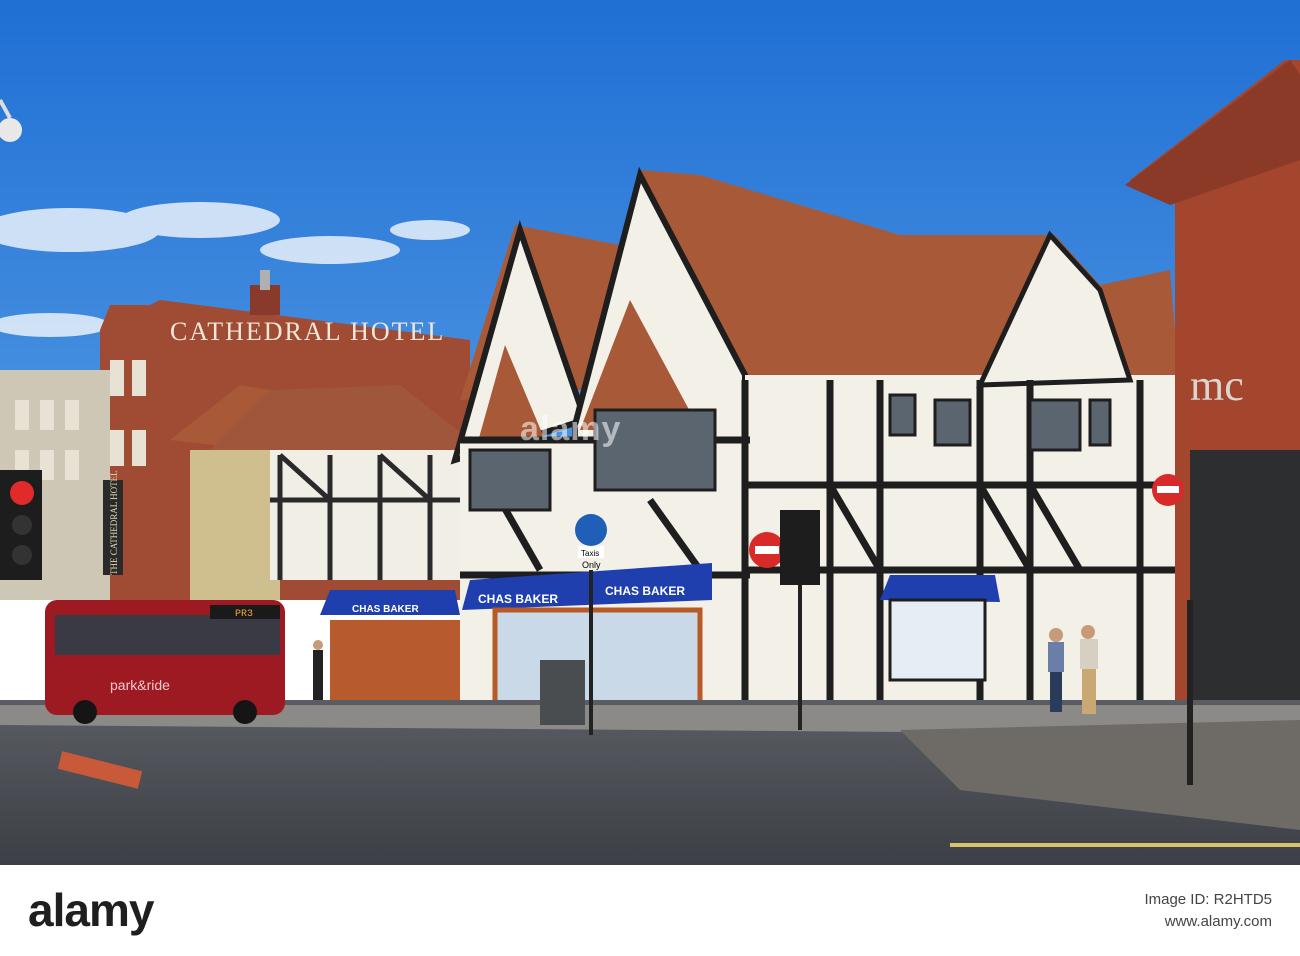 The height and width of the screenshot is (956, 1300). What do you see at coordinates (1217, 385) in the screenshot?
I see `building-letters-right: mc` at bounding box center [1217, 385].